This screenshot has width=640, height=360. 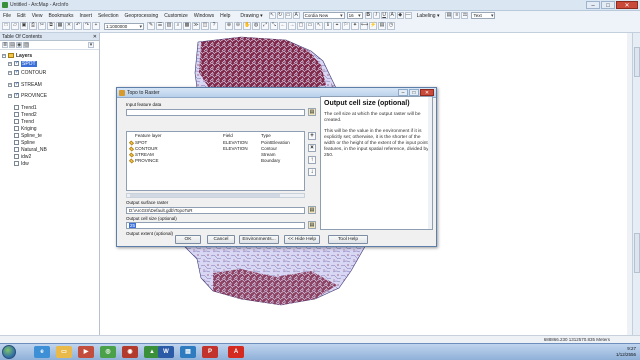 I want to click on menu-view: View, so click(x=37, y=16).